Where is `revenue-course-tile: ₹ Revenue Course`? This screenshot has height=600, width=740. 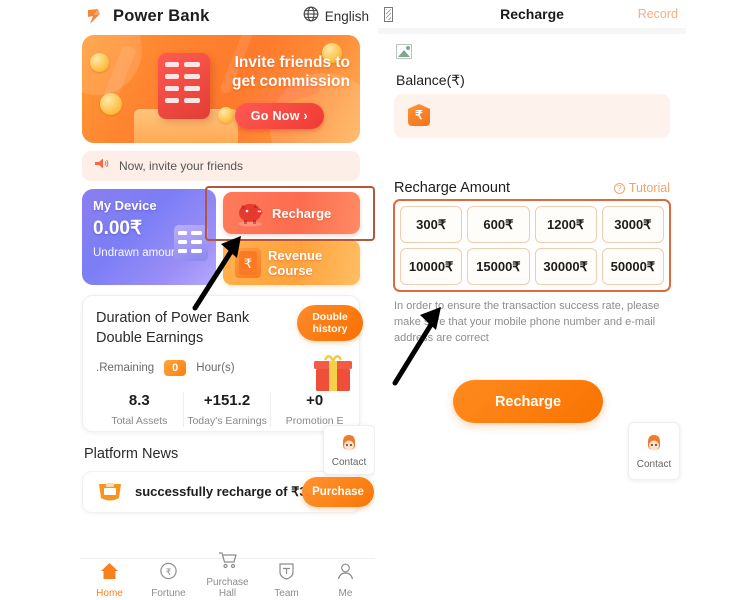 revenue-course-tile: ₹ Revenue Course is located at coordinates (291, 262).